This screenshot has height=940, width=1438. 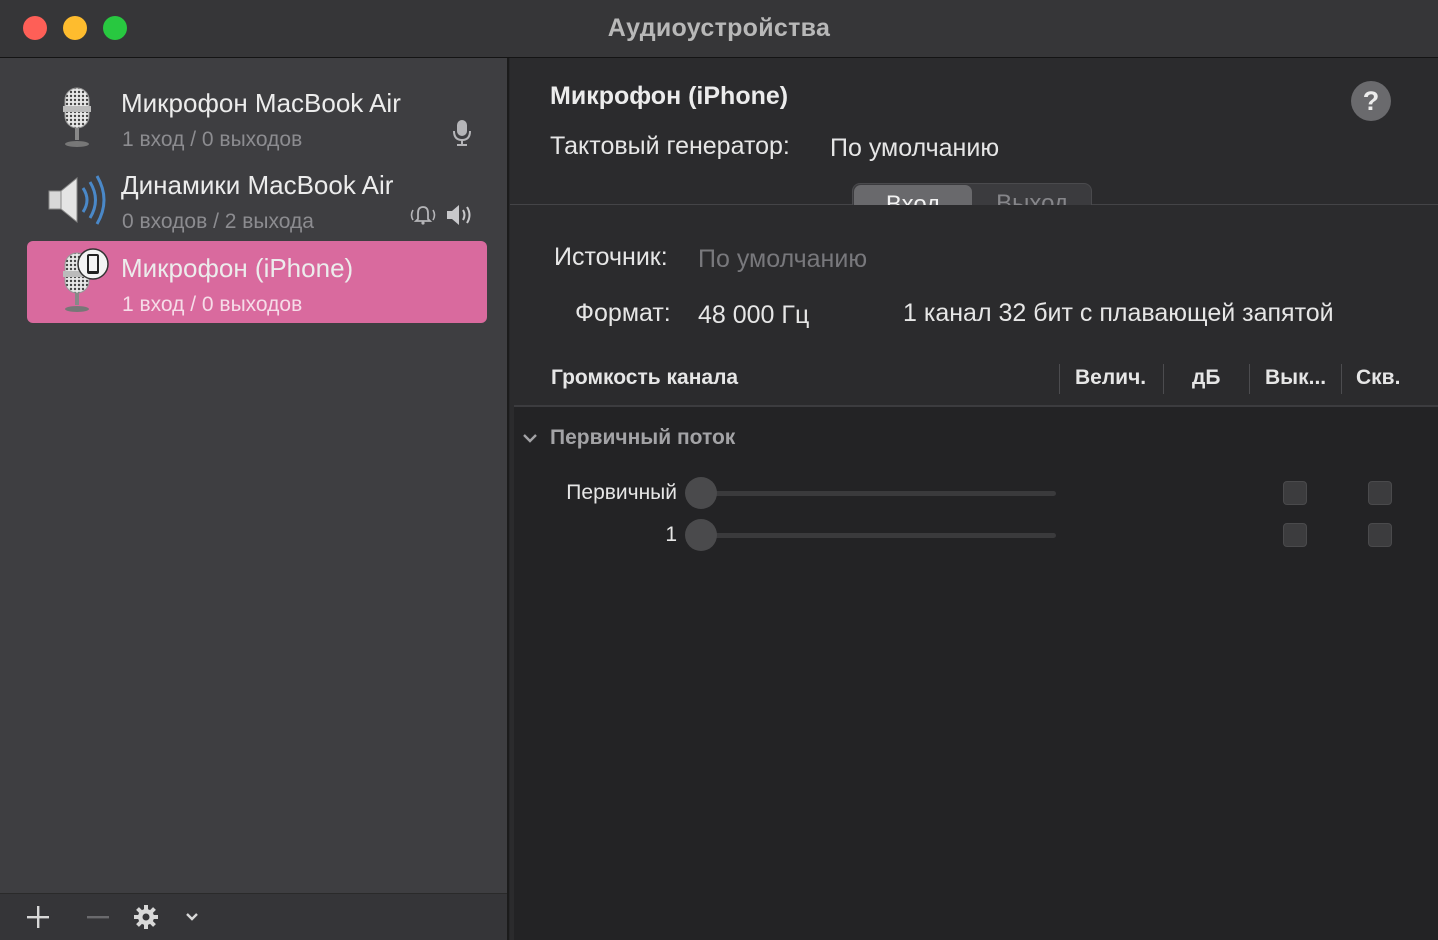 I want to click on add-device-button, so click(x=38, y=917).